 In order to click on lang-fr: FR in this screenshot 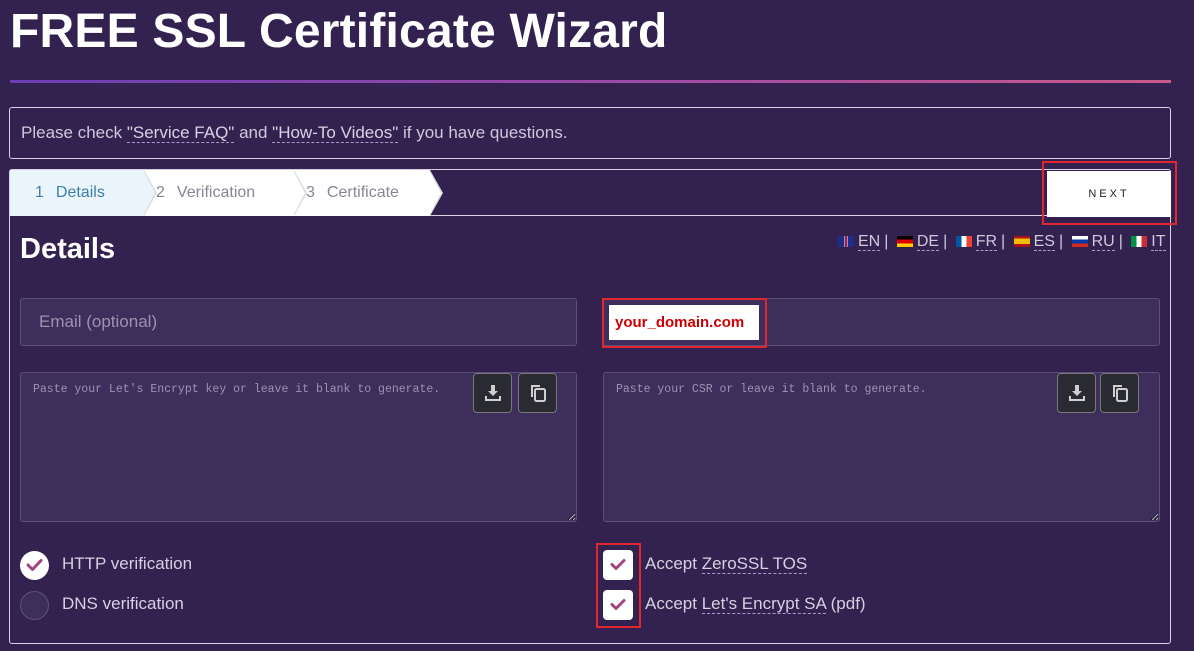, I will do `click(986, 242)`.